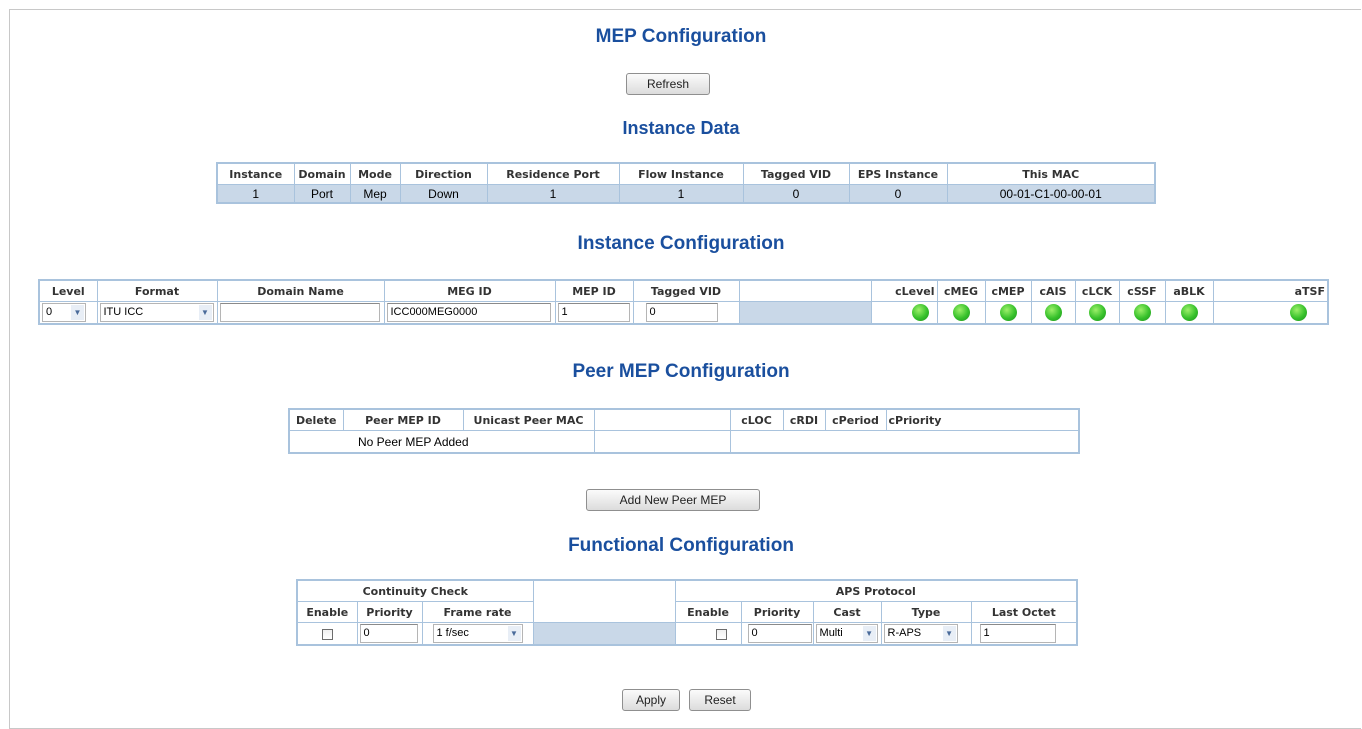 The height and width of the screenshot is (729, 1362). I want to click on domain-name-input, so click(299, 312).